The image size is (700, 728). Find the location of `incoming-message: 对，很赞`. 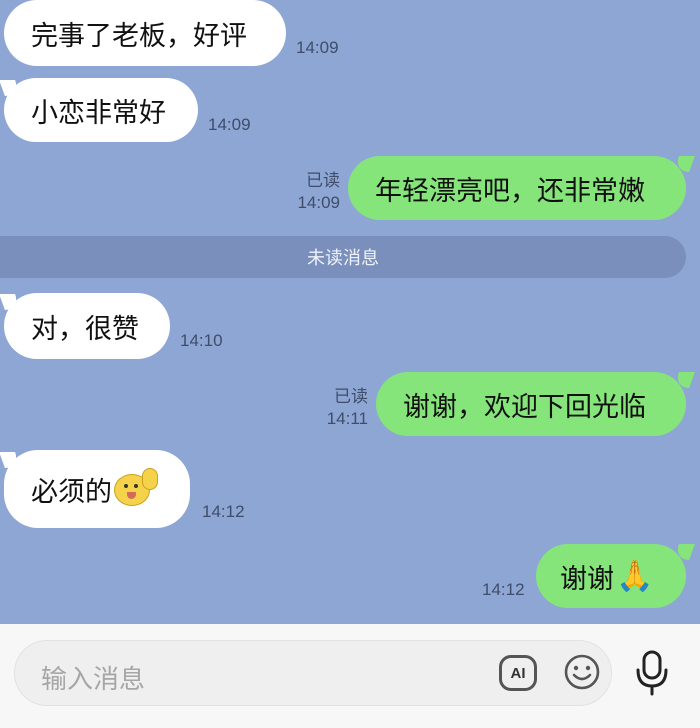

incoming-message: 对，很赞 is located at coordinates (87, 326).